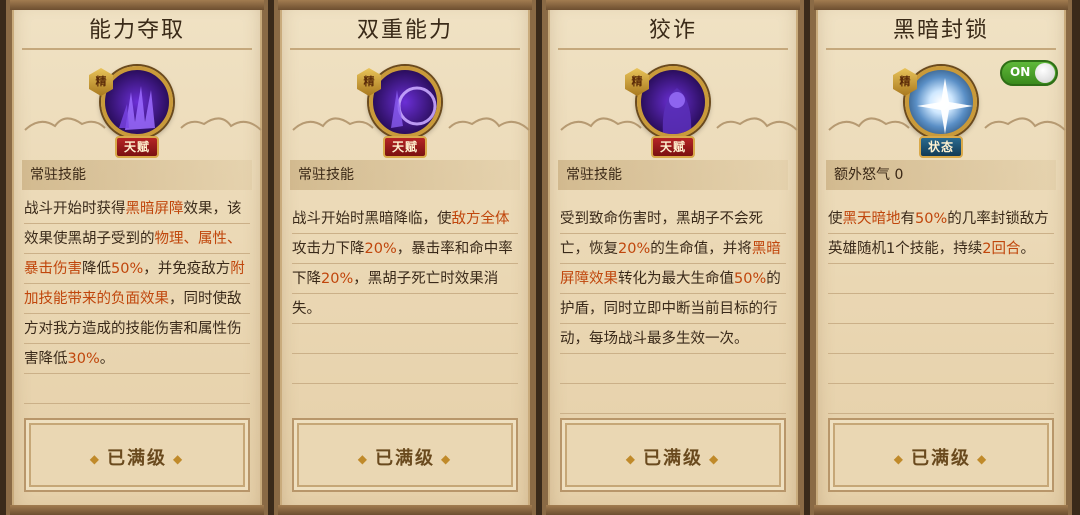 This screenshot has width=1080, height=515. Describe the element at coordinates (1001, 249) in the screenshot. I see `highlight-text: 2回合` at that location.